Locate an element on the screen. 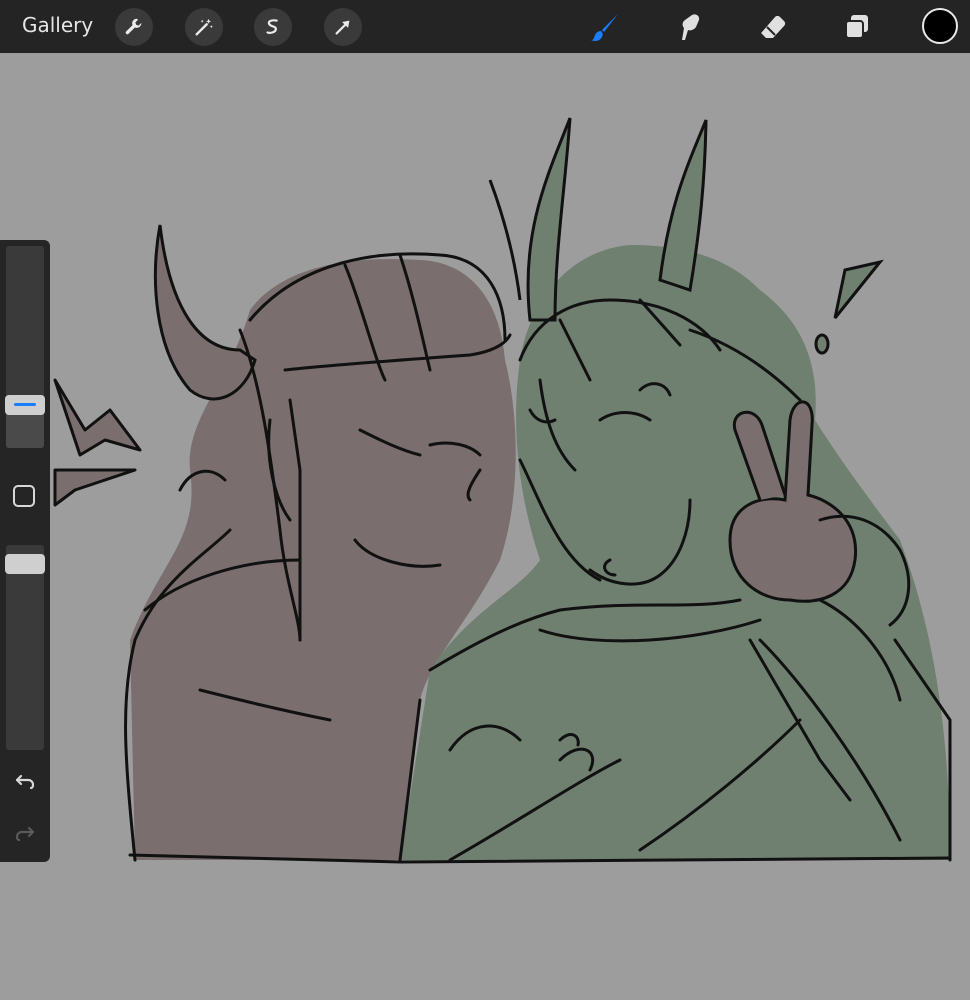 The image size is (970, 1000). wrench-icon is located at coordinates (134, 27).